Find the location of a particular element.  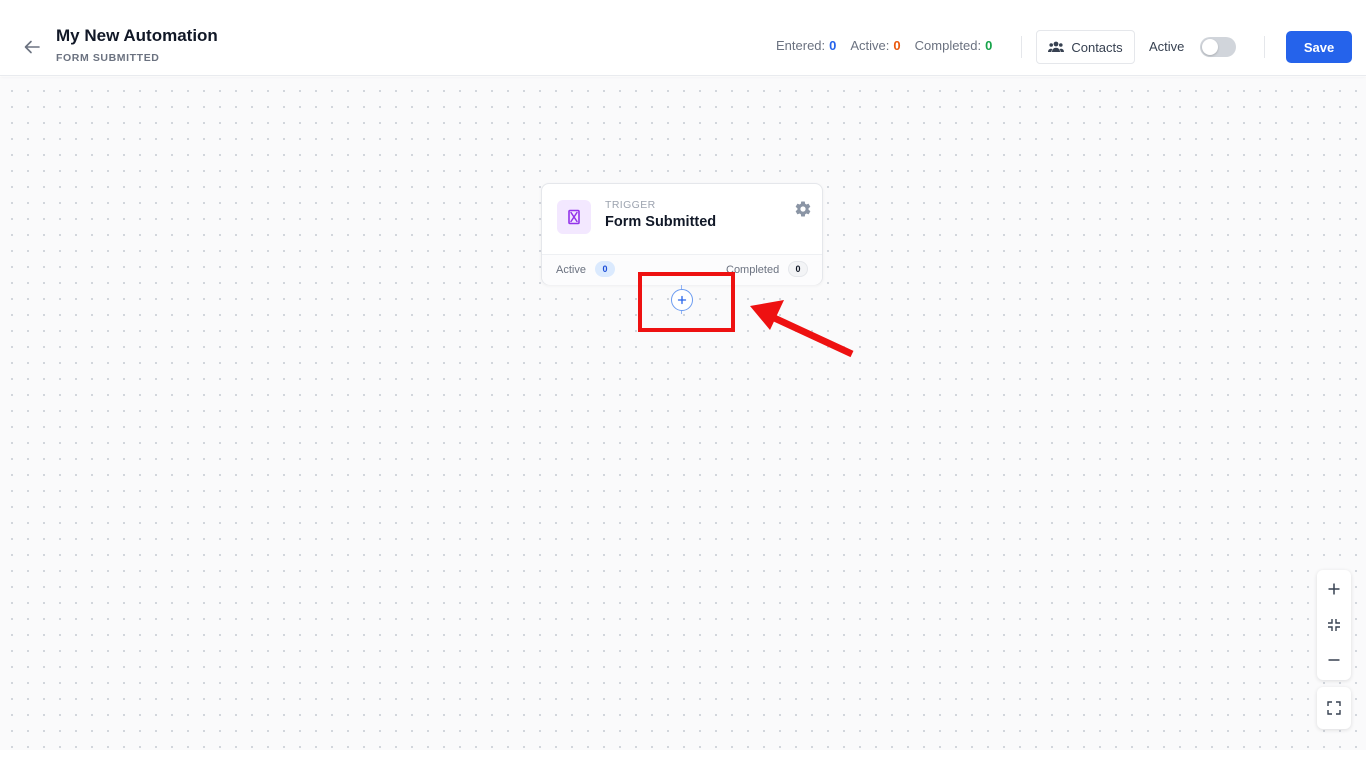

stat-completed: Completed: 0 is located at coordinates (954, 45).